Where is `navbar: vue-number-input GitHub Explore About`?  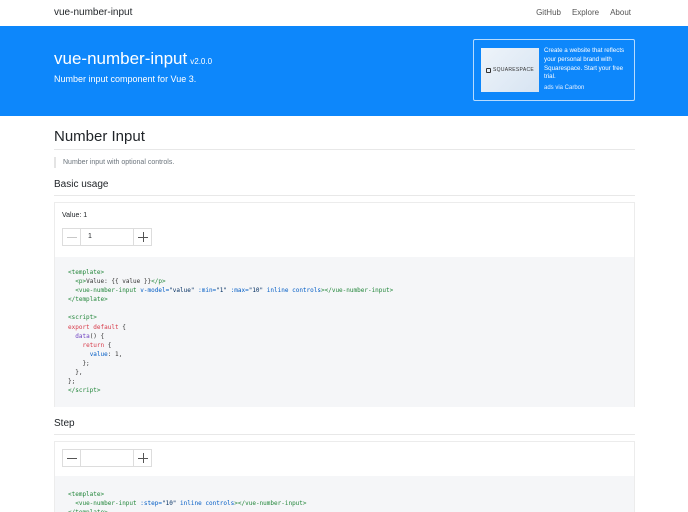
navbar: vue-number-input GitHub Explore About is located at coordinates (344, 13).